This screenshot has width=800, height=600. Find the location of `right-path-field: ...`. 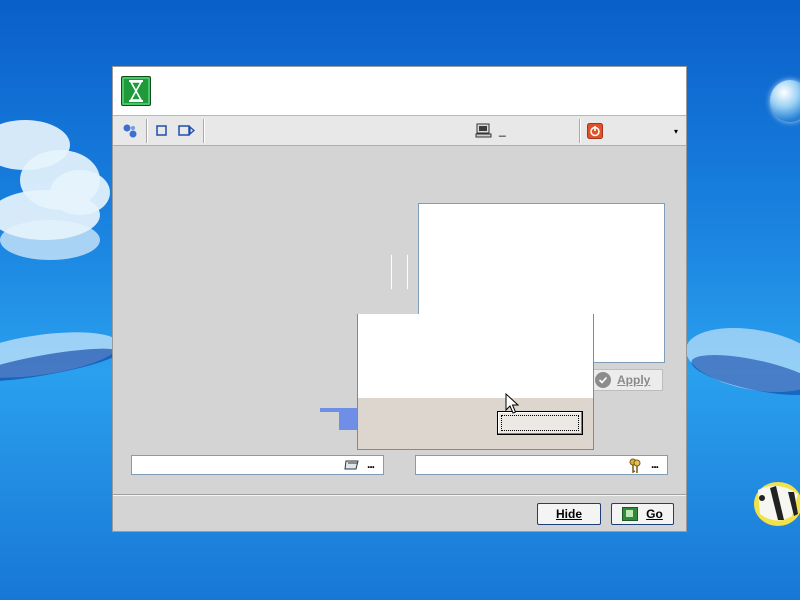

right-path-field: ... is located at coordinates (541, 465).